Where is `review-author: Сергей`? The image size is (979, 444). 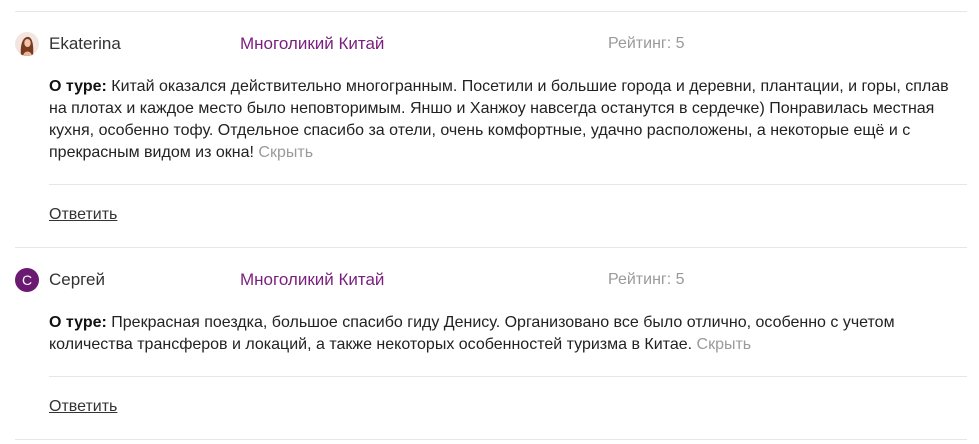
review-author: Сергей is located at coordinates (77, 279).